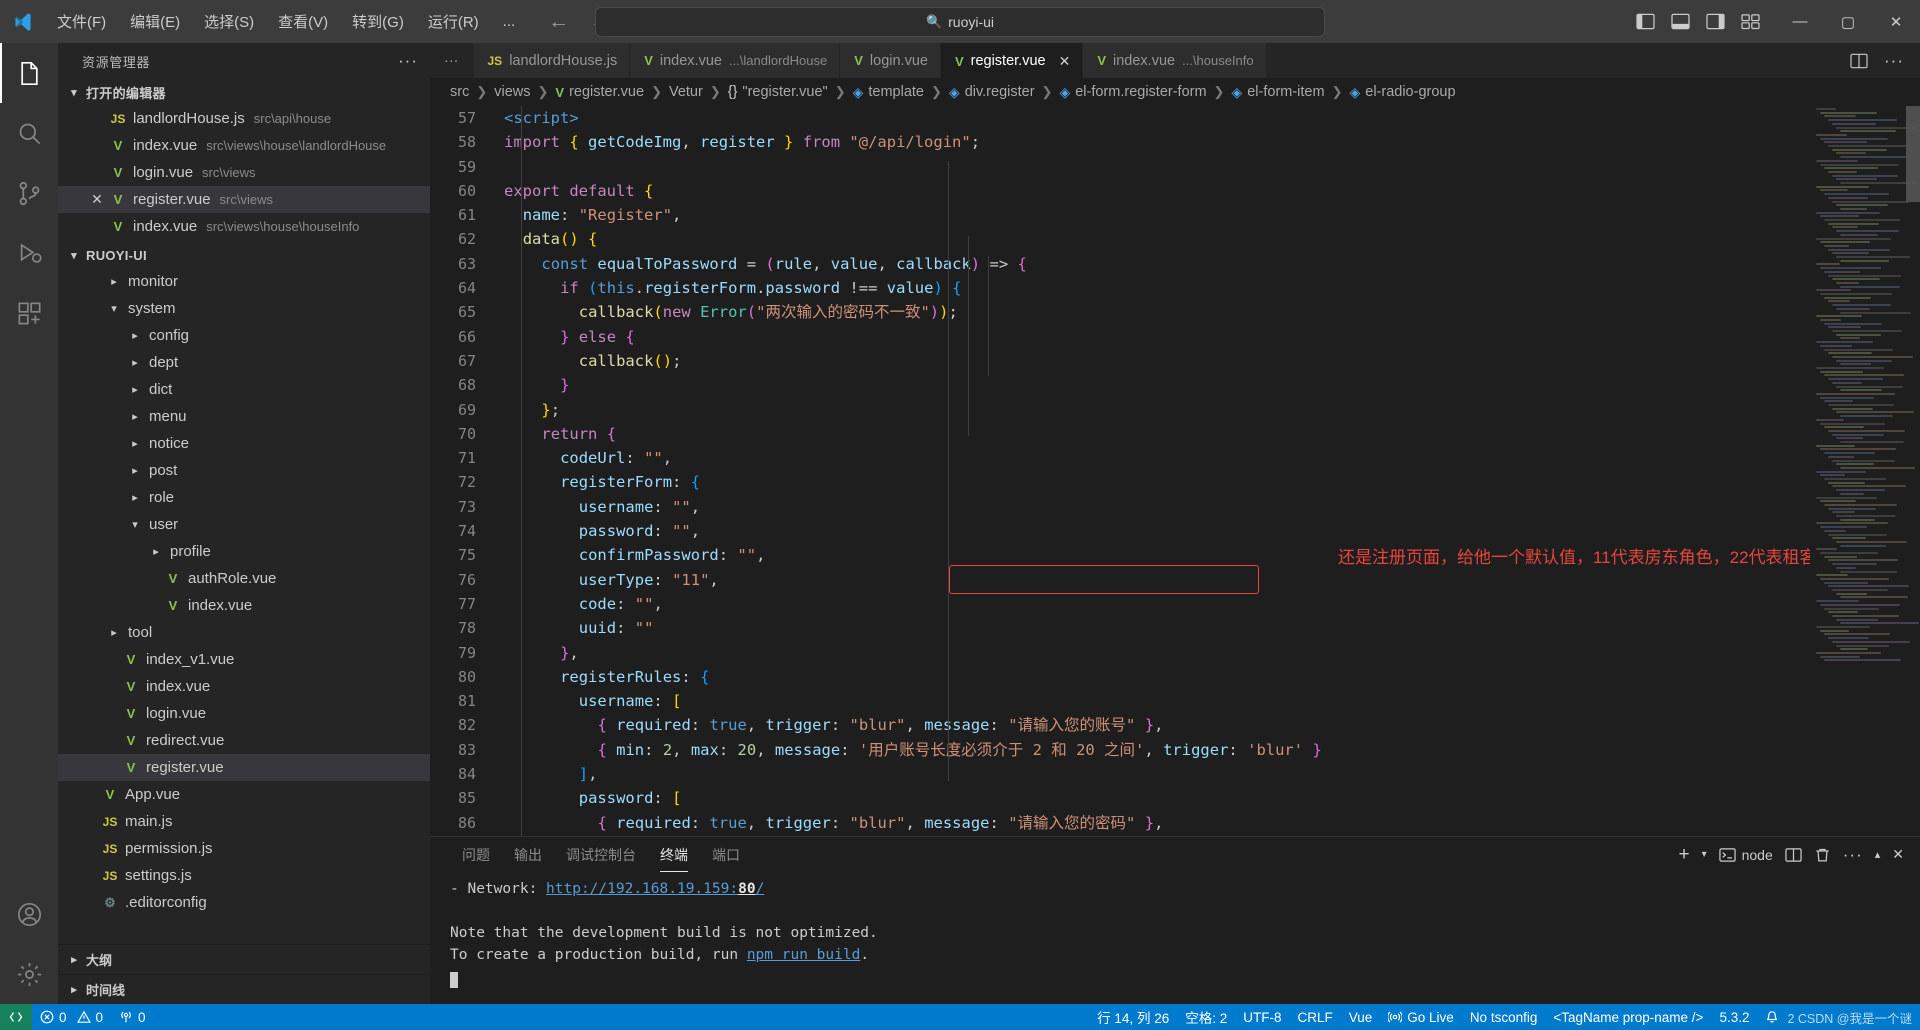 Image resolution: width=1920 pixels, height=1030 pixels. Describe the element at coordinates (29, 313) in the screenshot. I see `activity-extensions` at that location.